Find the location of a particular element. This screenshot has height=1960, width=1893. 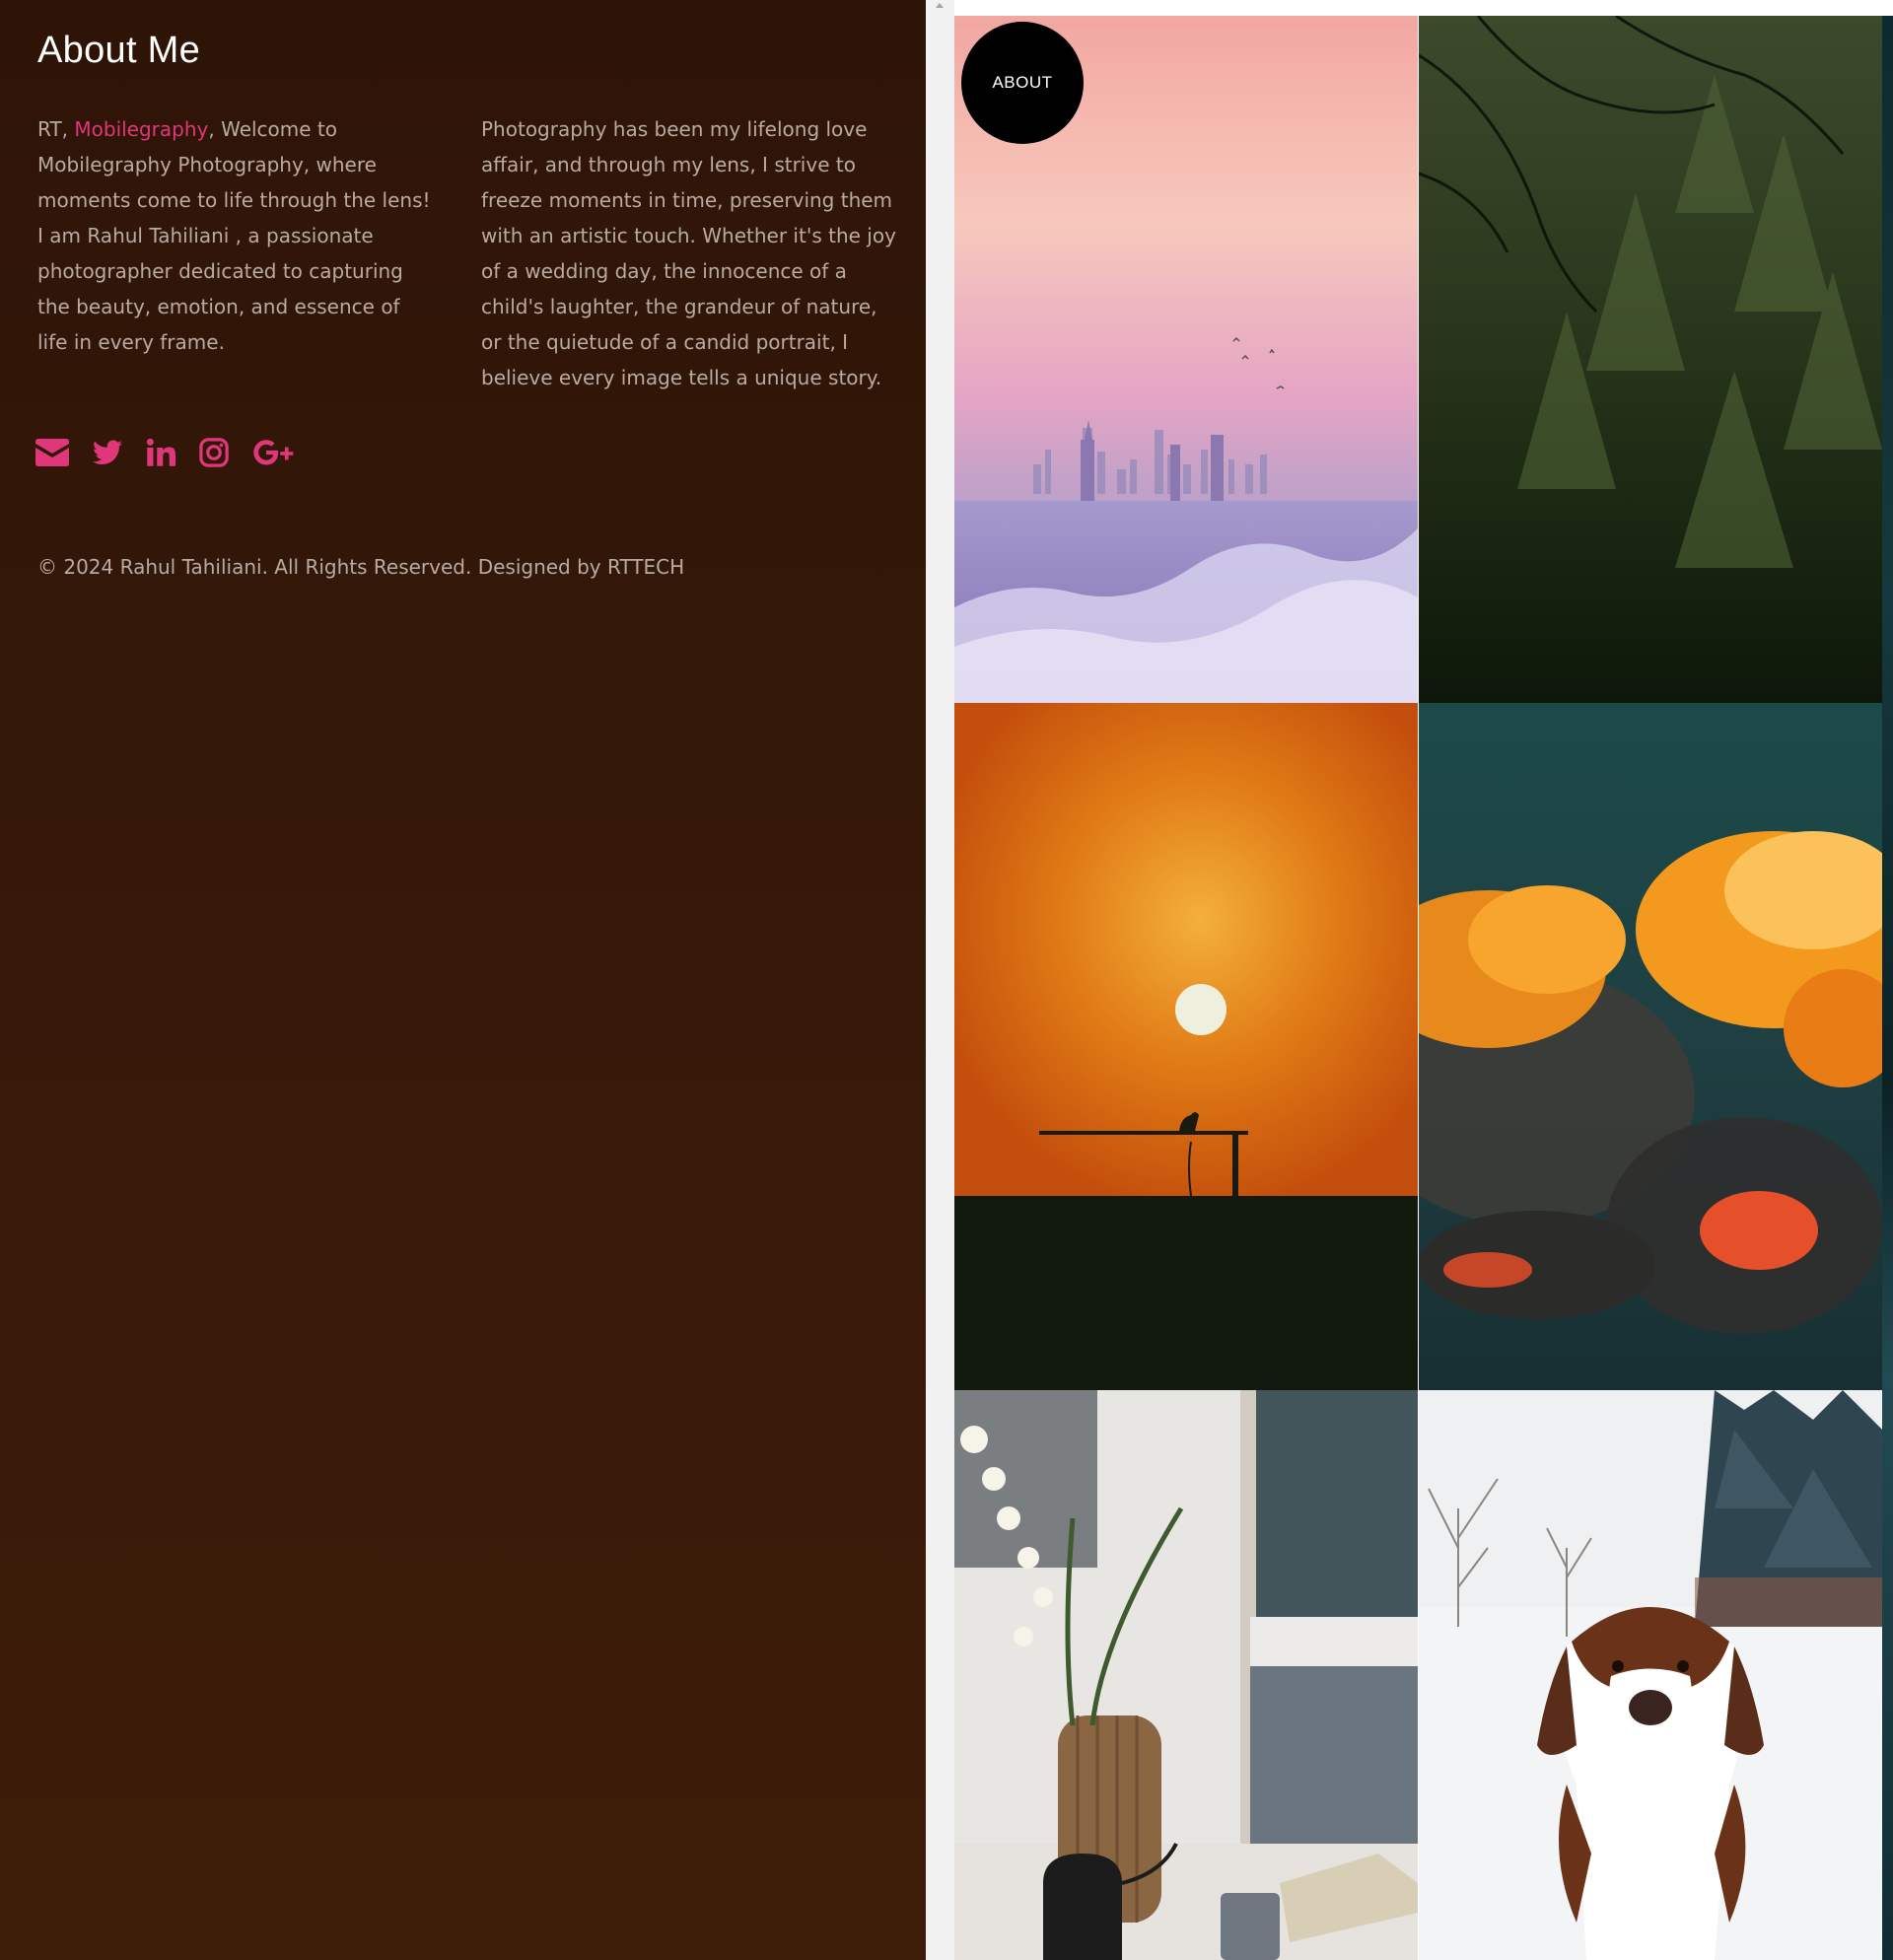

linkedin-icon is located at coordinates (160, 452).